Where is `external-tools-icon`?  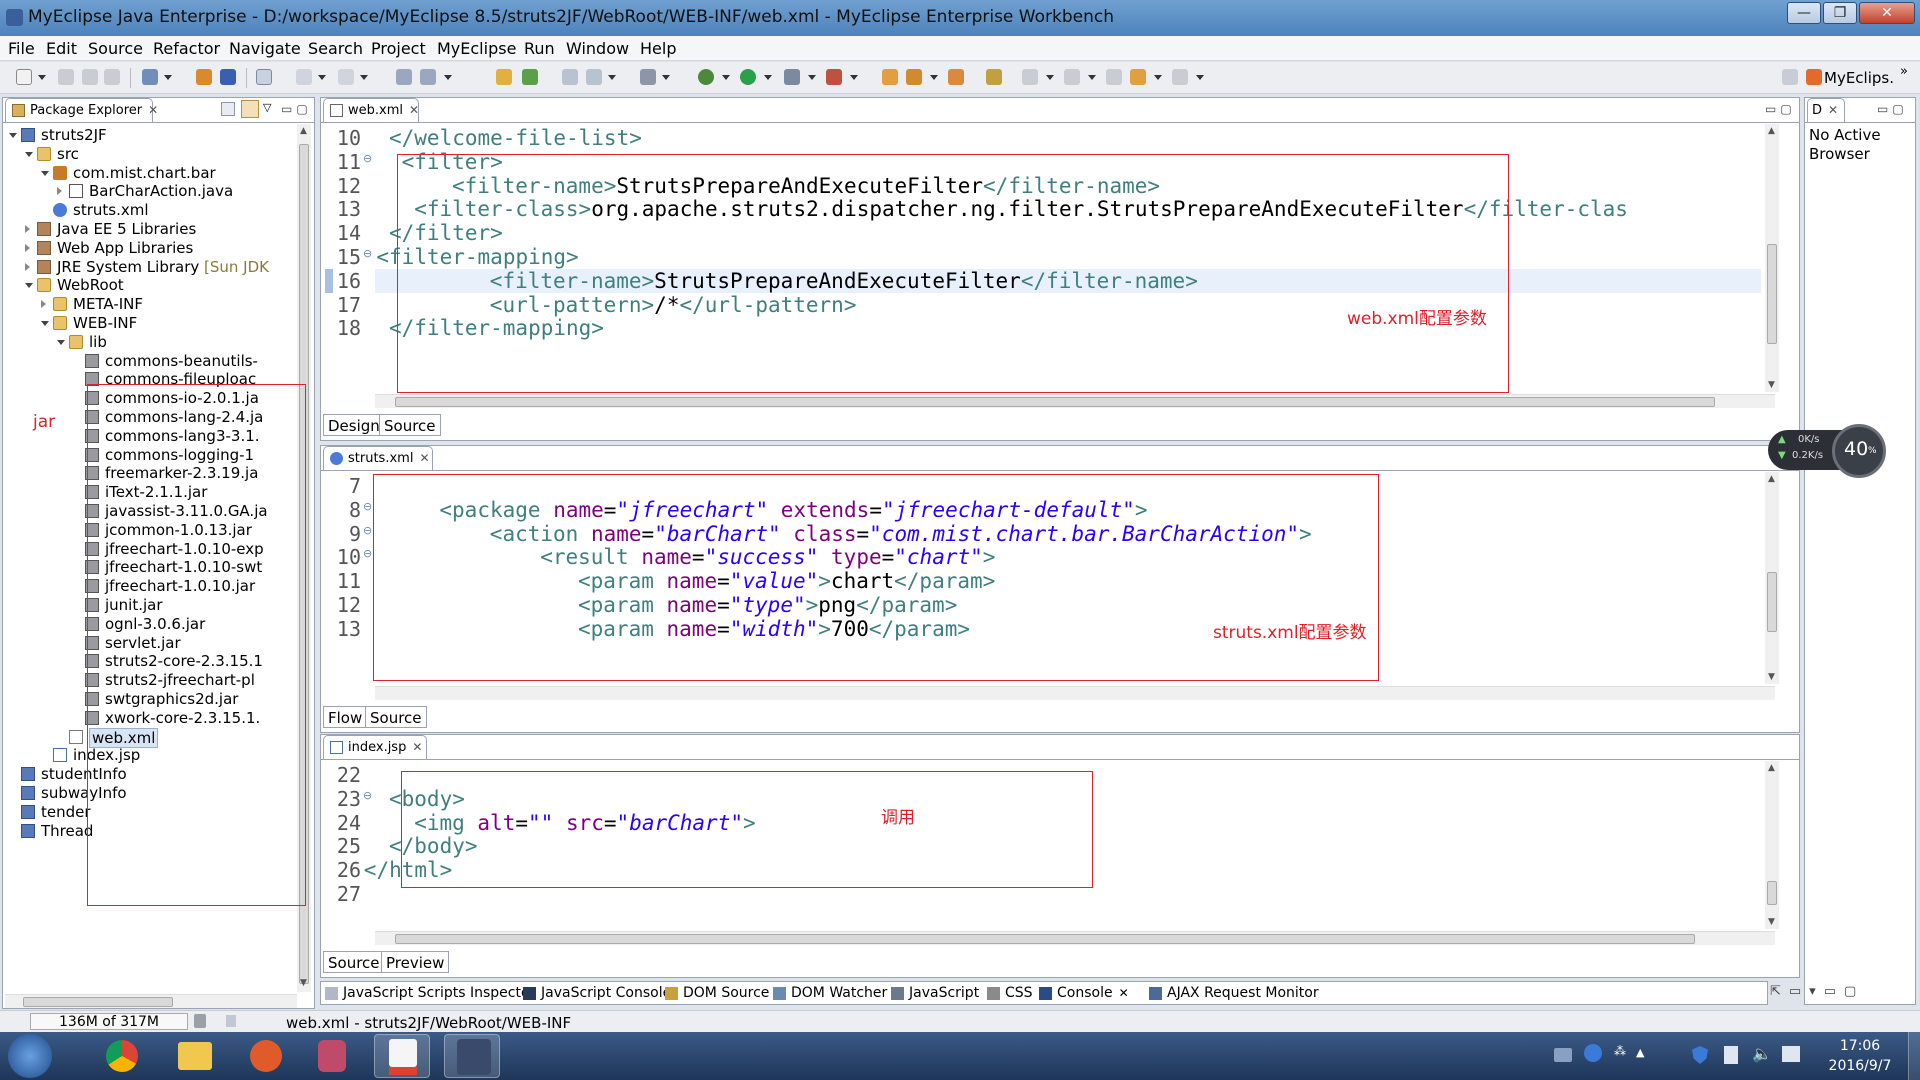 external-tools-icon is located at coordinates (834, 77).